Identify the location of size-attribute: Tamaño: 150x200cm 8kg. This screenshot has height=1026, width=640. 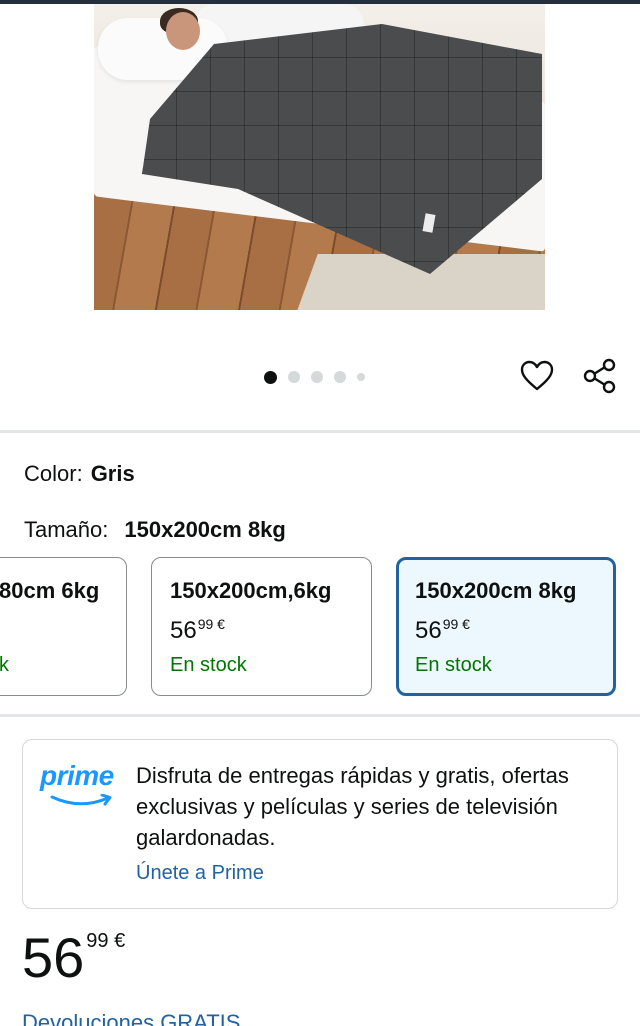
(155, 530).